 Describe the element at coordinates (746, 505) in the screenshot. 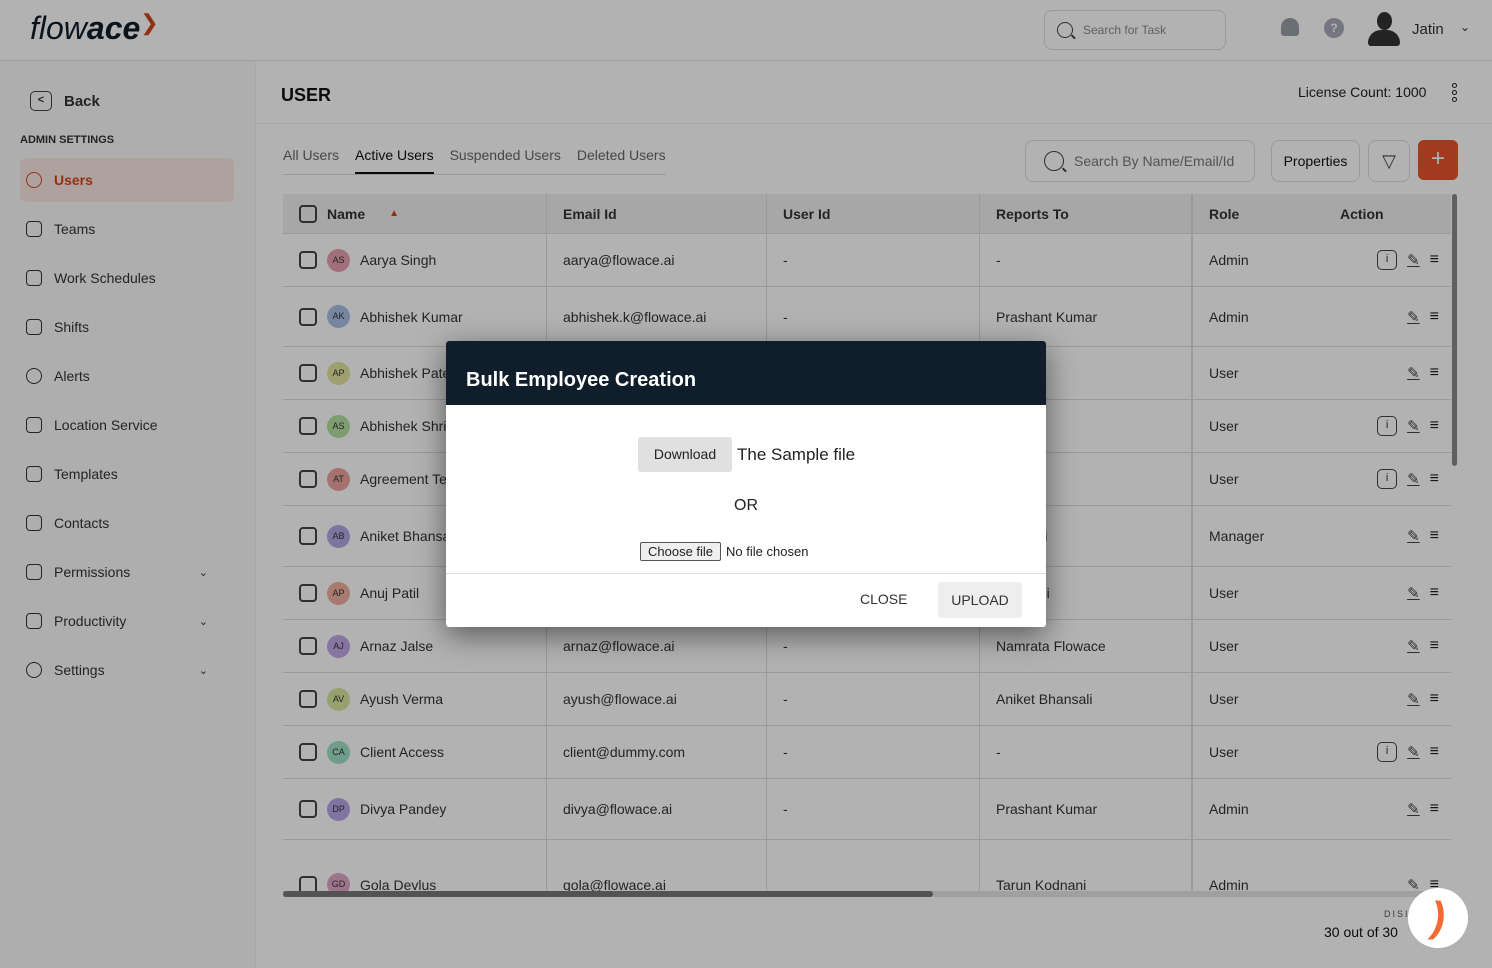

I see `or-text: OR` at that location.